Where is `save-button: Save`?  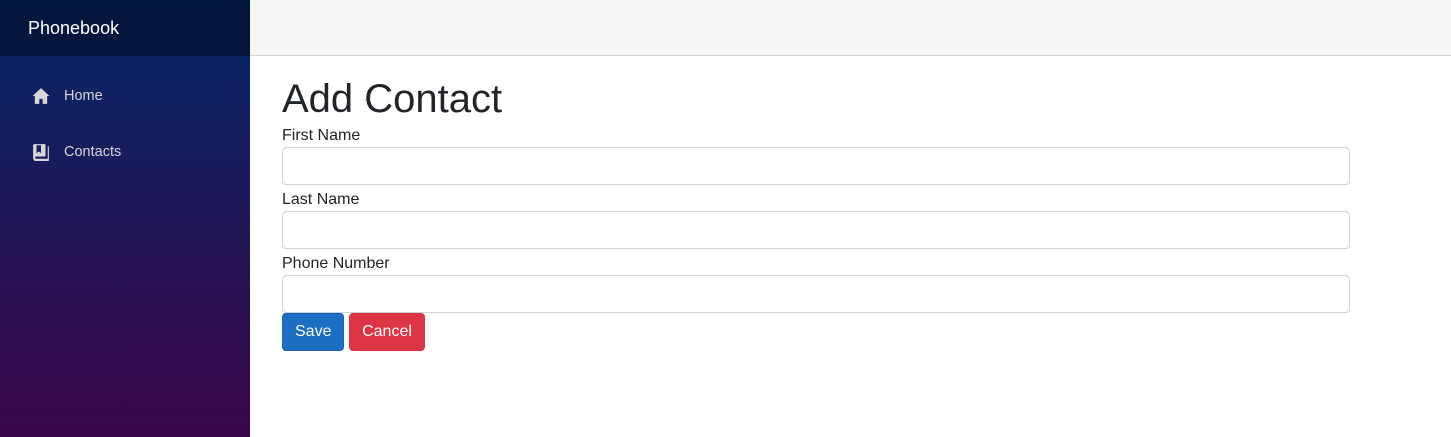 save-button: Save is located at coordinates (313, 332).